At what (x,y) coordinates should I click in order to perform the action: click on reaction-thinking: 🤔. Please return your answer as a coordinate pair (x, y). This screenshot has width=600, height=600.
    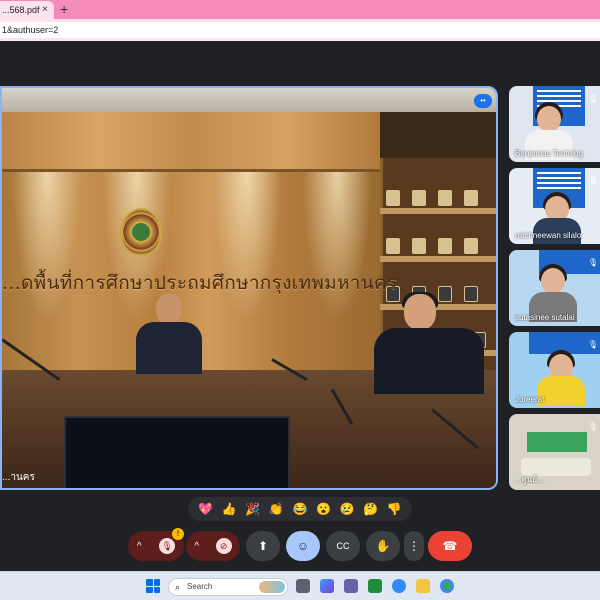
    Looking at the image, I should click on (371, 509).